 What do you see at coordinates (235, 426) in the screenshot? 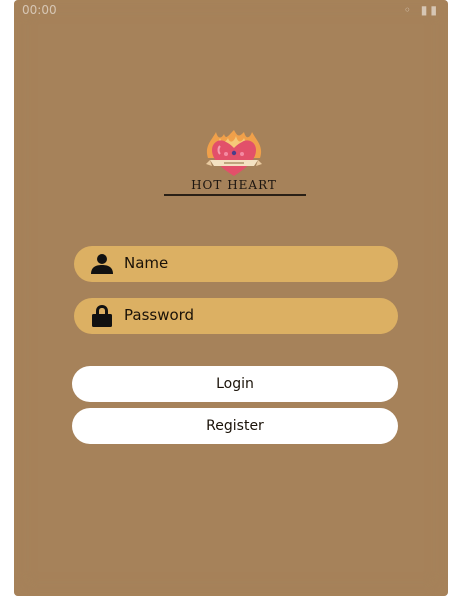
I see `register-button: Register` at bounding box center [235, 426].